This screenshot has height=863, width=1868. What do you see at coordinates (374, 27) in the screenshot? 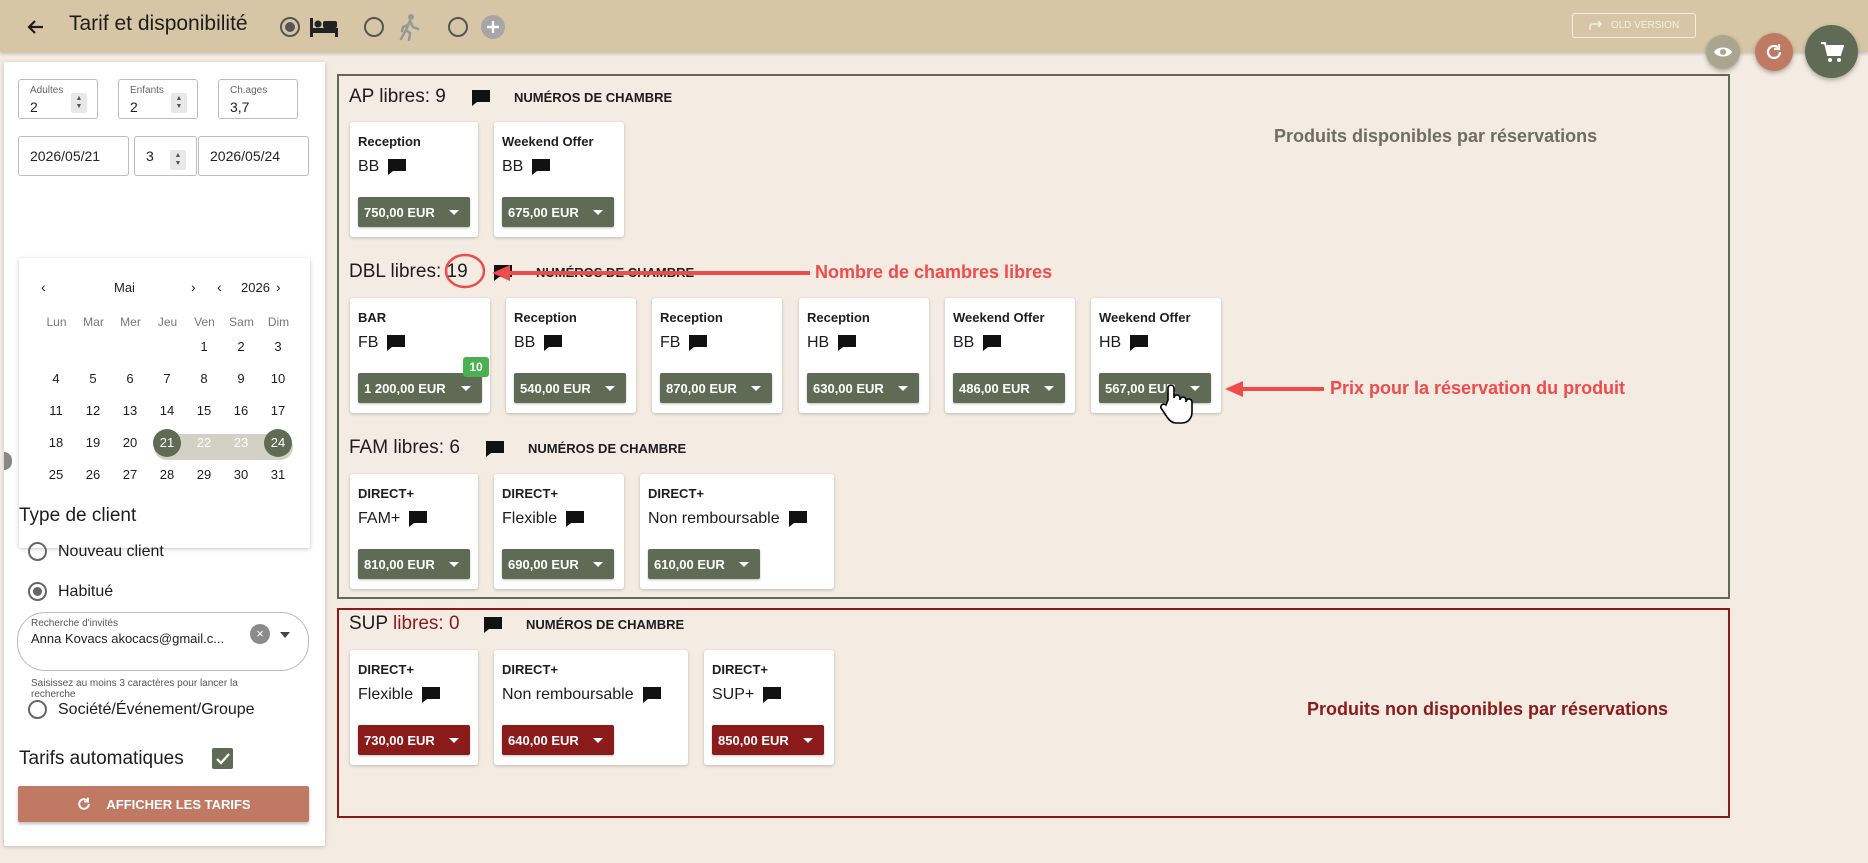
I see `mode-radio-activity` at bounding box center [374, 27].